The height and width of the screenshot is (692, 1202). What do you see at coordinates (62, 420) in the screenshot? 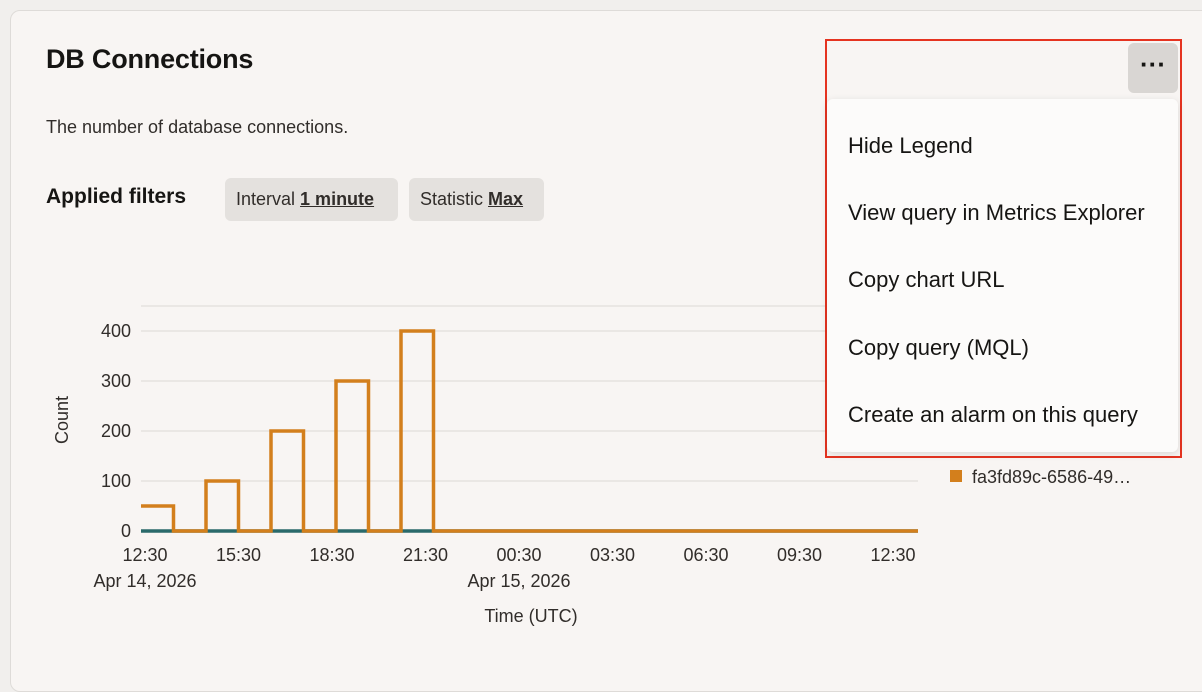
I see `y-axis-label: Count` at bounding box center [62, 420].